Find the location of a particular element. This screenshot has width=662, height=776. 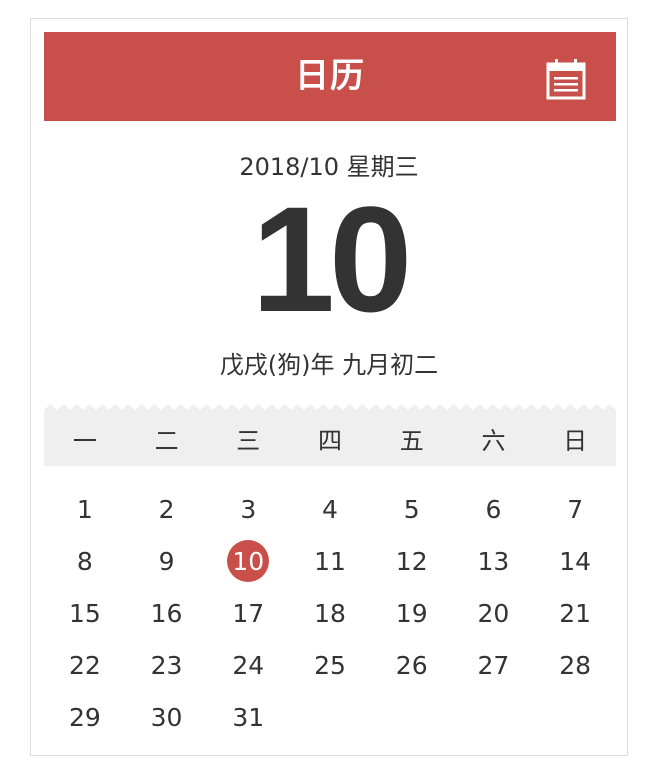

day-number: 31 is located at coordinates (248, 717).